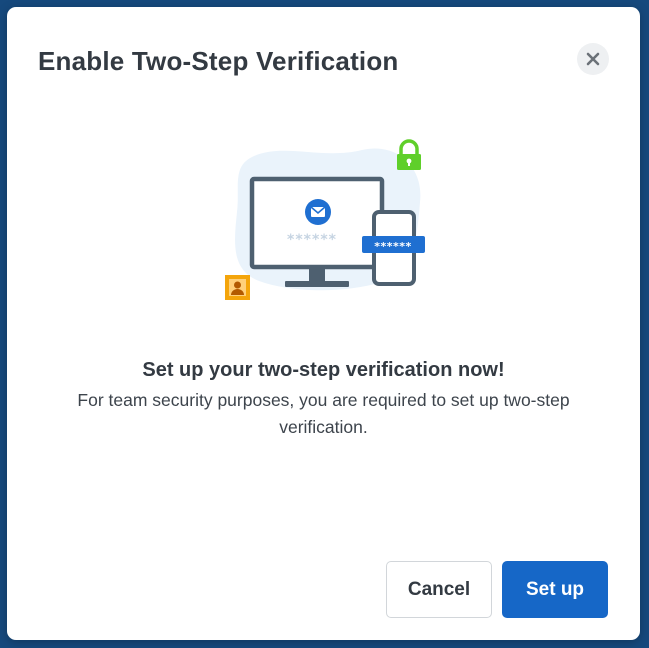  What do you see at coordinates (393, 246) in the screenshot?
I see `phone-password-mask: ******` at bounding box center [393, 246].